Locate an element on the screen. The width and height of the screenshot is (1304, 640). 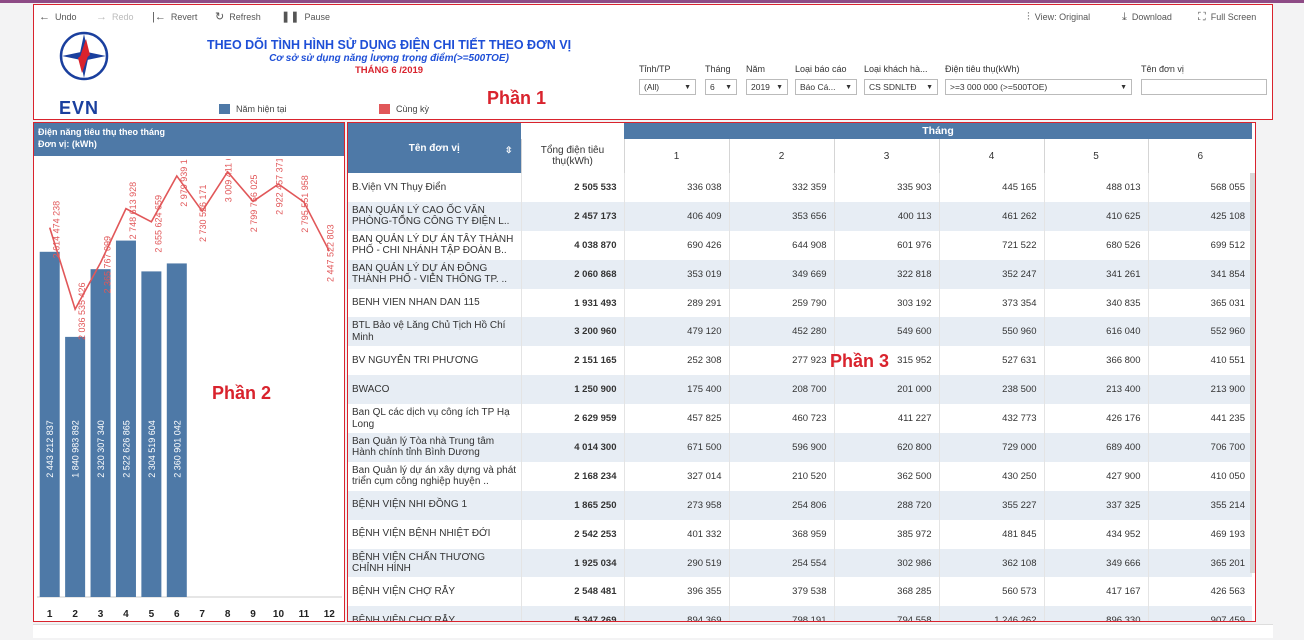
month-value-cell: 303 192 is located at coordinates (886, 303).